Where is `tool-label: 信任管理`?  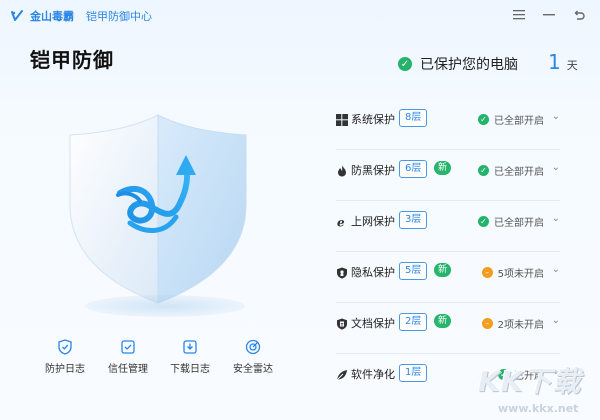 tool-label: 信任管理 is located at coordinates (128, 369).